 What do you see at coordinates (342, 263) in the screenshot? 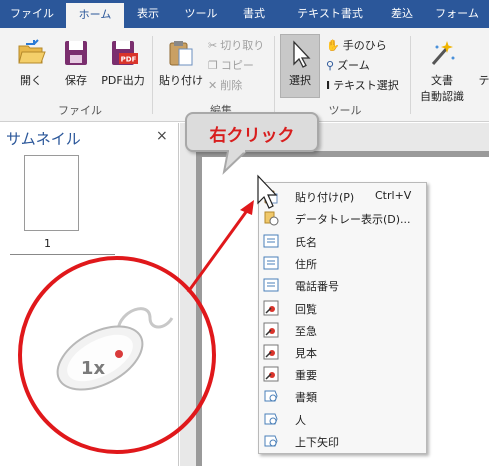
I see `context-menu-item-address: 住所` at bounding box center [342, 263].